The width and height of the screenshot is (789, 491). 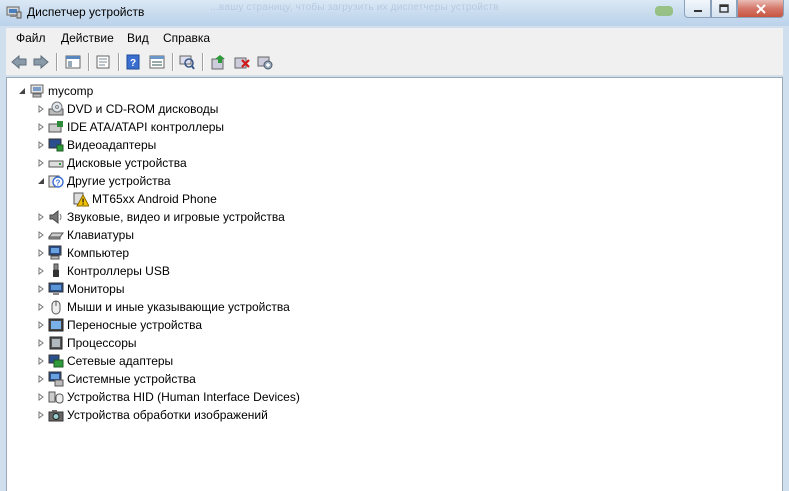 What do you see at coordinates (56, 145) in the screenshot?
I see `display-adapter-icon` at bounding box center [56, 145].